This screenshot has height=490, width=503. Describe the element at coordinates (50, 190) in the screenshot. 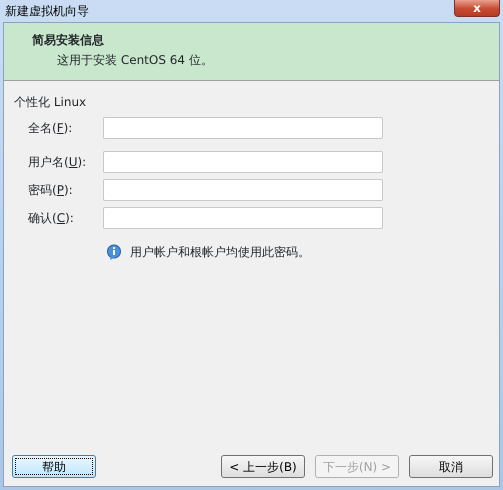

I see `field-label: 密码(P):` at that location.